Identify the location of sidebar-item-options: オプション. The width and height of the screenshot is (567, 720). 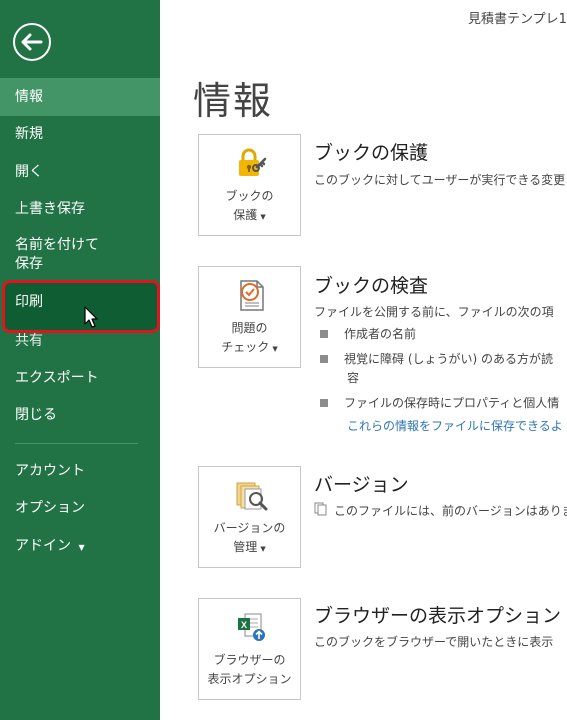
(80, 508).